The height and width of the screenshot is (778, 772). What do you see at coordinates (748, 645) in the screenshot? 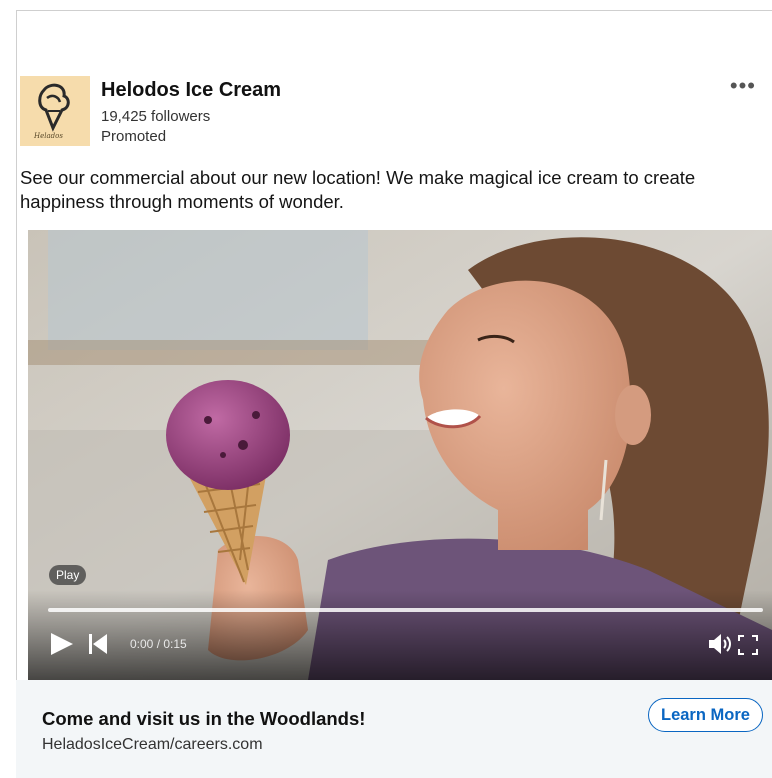
I see `fullscreen-icon` at bounding box center [748, 645].